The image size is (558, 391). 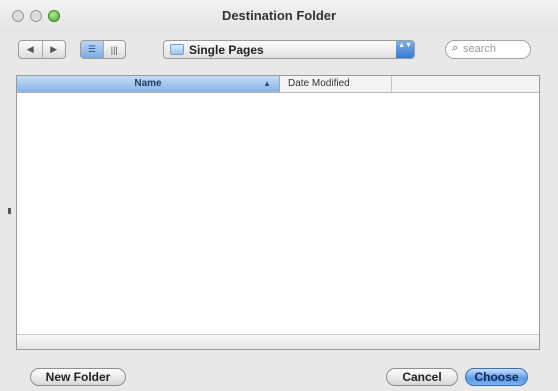 I want to click on resize-handle-mark, so click(x=9, y=211).